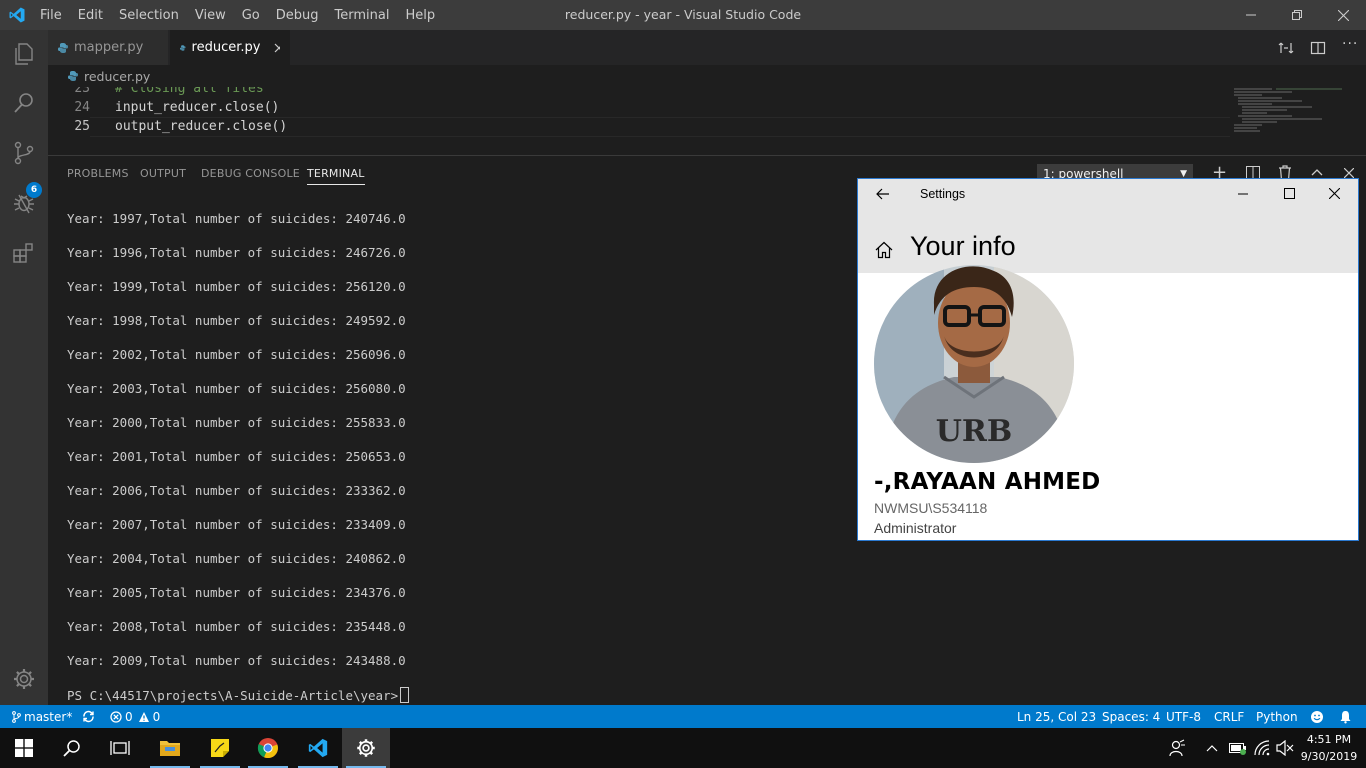 This screenshot has width=1366, height=768. I want to click on close-window-button, so click(1343, 15).